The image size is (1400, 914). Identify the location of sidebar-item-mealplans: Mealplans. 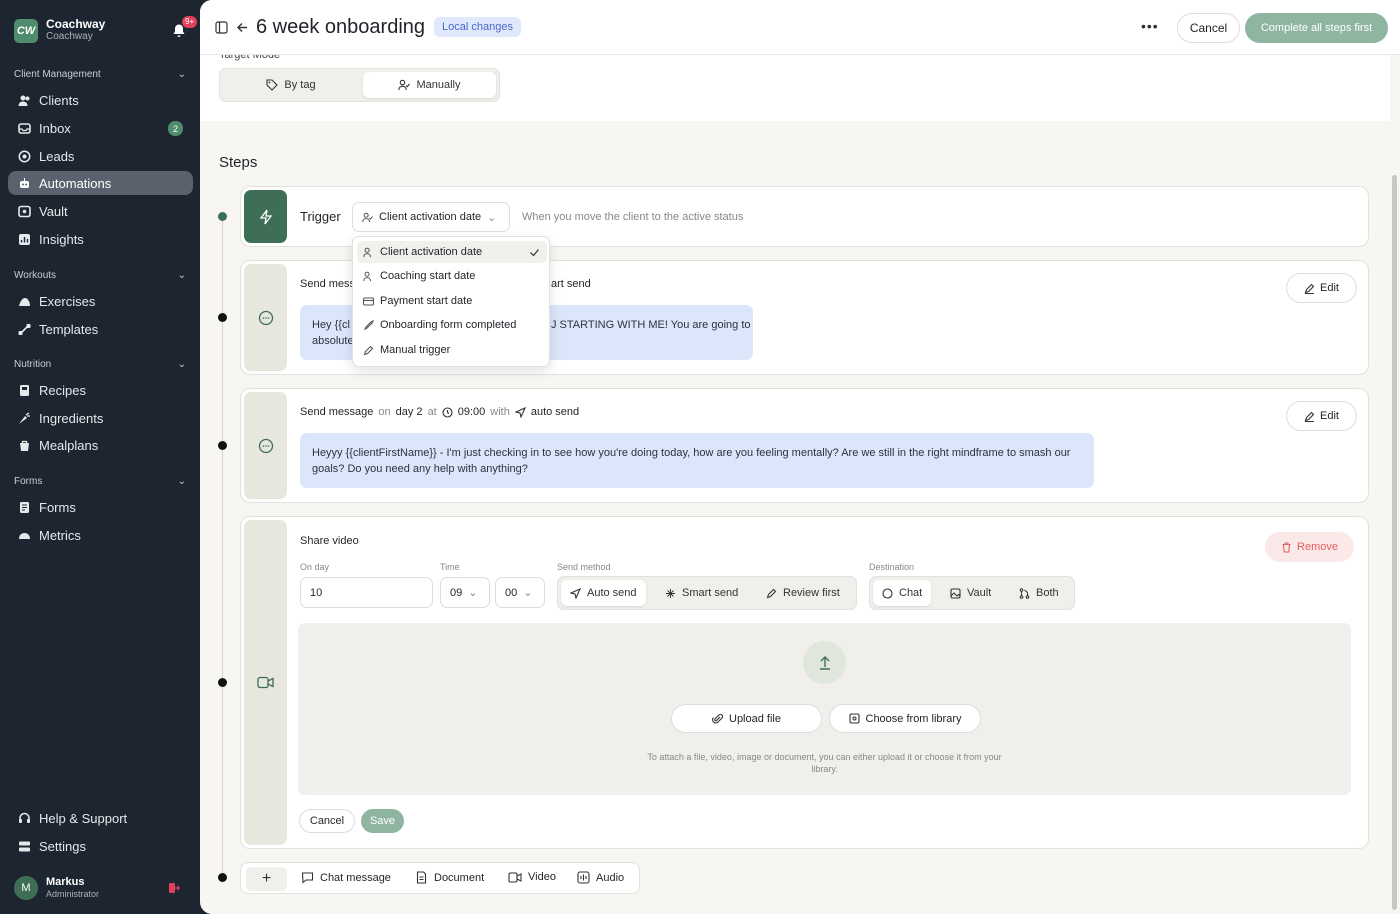
(100, 445).